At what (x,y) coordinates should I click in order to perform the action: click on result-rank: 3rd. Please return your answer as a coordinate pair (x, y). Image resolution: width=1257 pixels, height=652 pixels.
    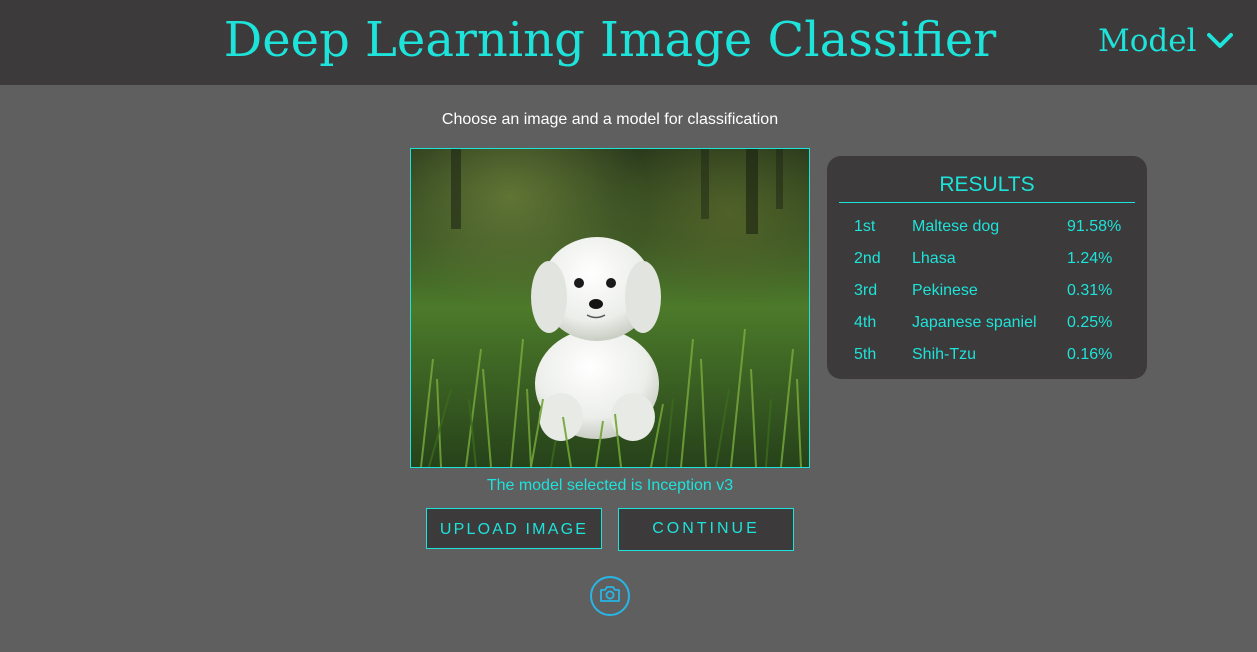
    Looking at the image, I should click on (866, 290).